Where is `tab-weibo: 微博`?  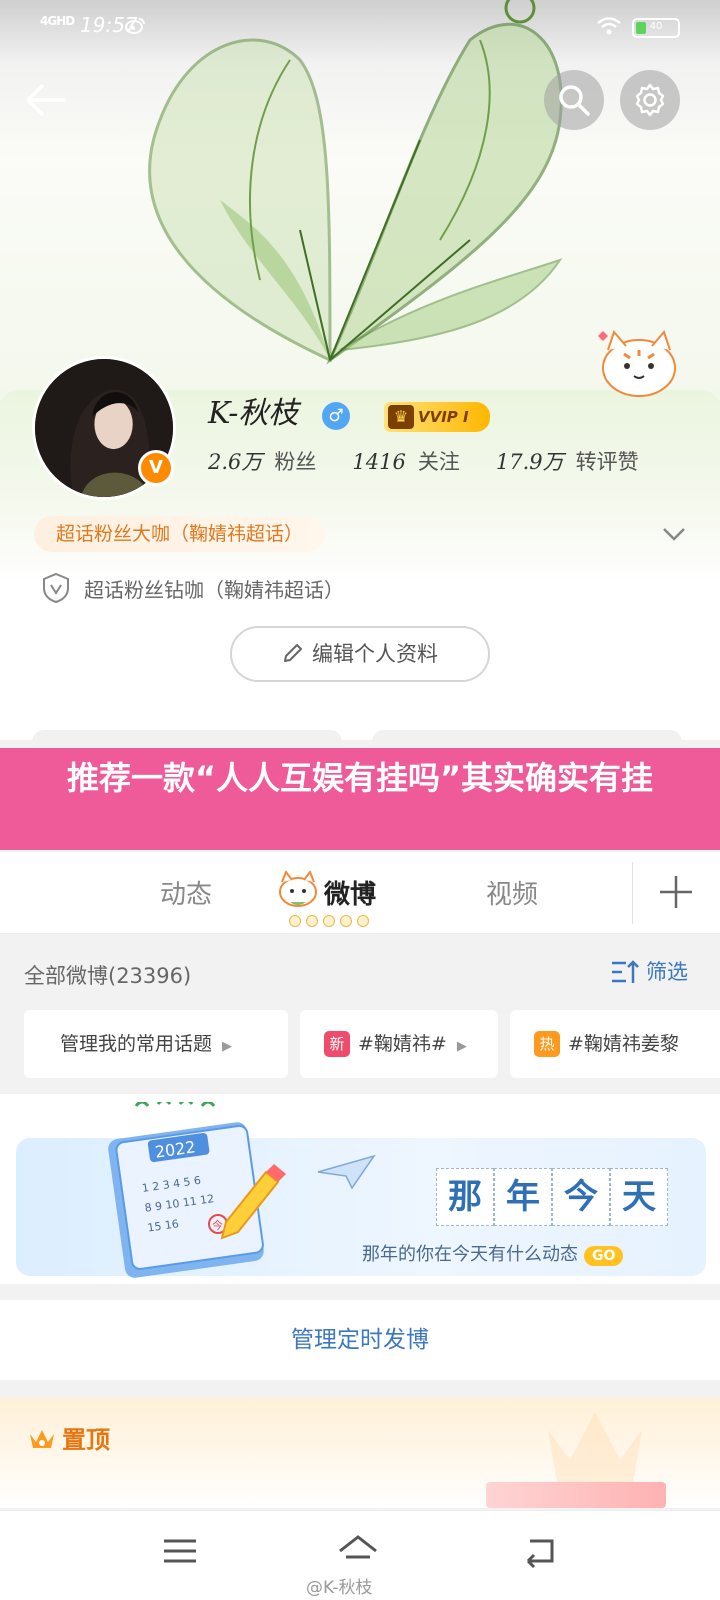 tab-weibo: 微博 is located at coordinates (350, 892).